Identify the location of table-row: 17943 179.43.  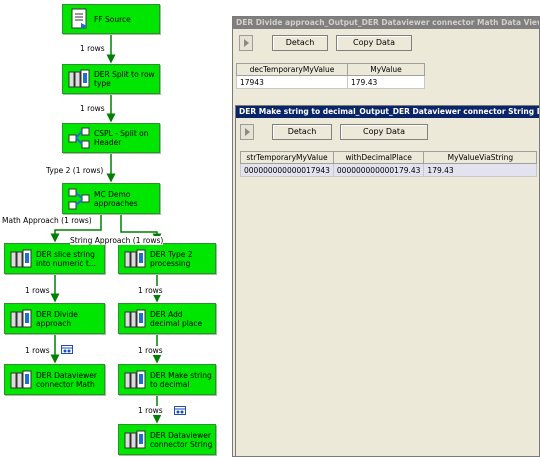
(330, 82).